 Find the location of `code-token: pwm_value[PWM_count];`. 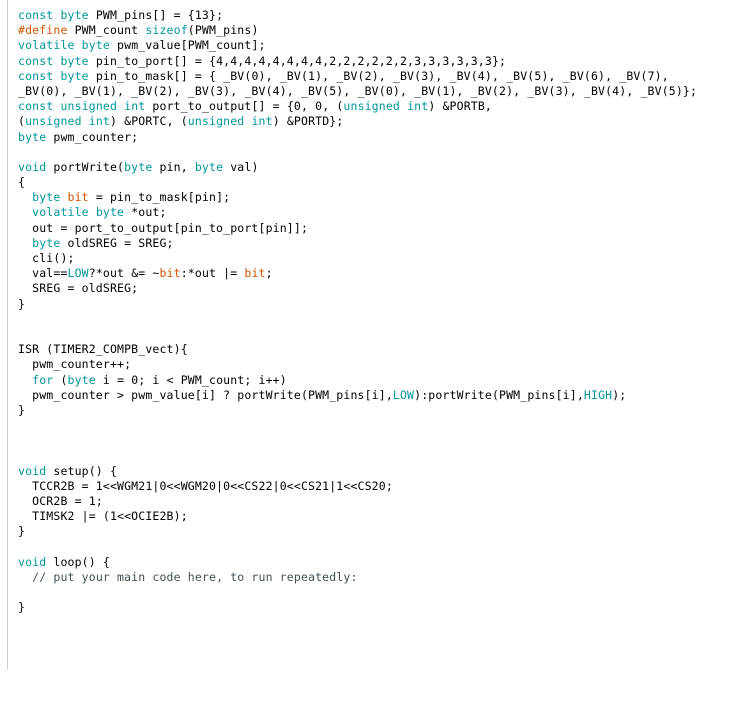

code-token: pwm_value[PWM_count]; is located at coordinates (187, 45).